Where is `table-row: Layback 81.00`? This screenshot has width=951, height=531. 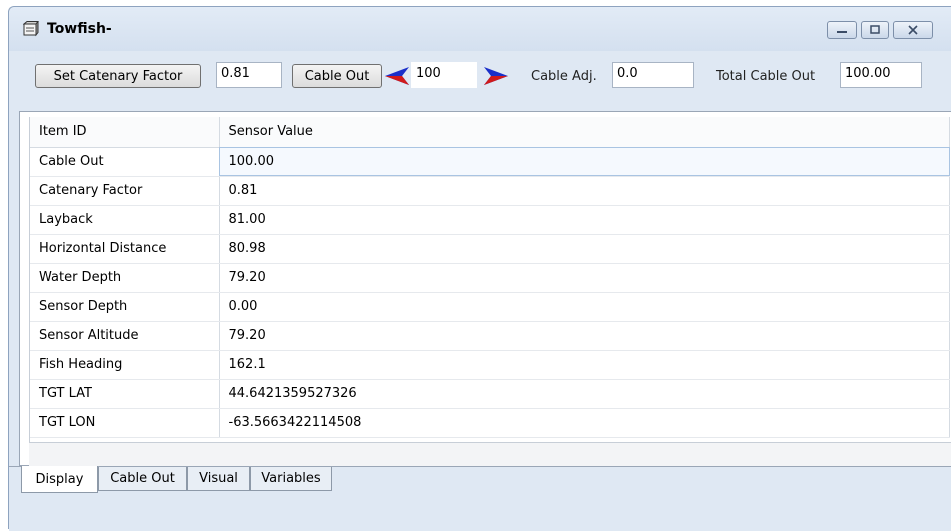
table-row: Layback 81.00 is located at coordinates (490, 220).